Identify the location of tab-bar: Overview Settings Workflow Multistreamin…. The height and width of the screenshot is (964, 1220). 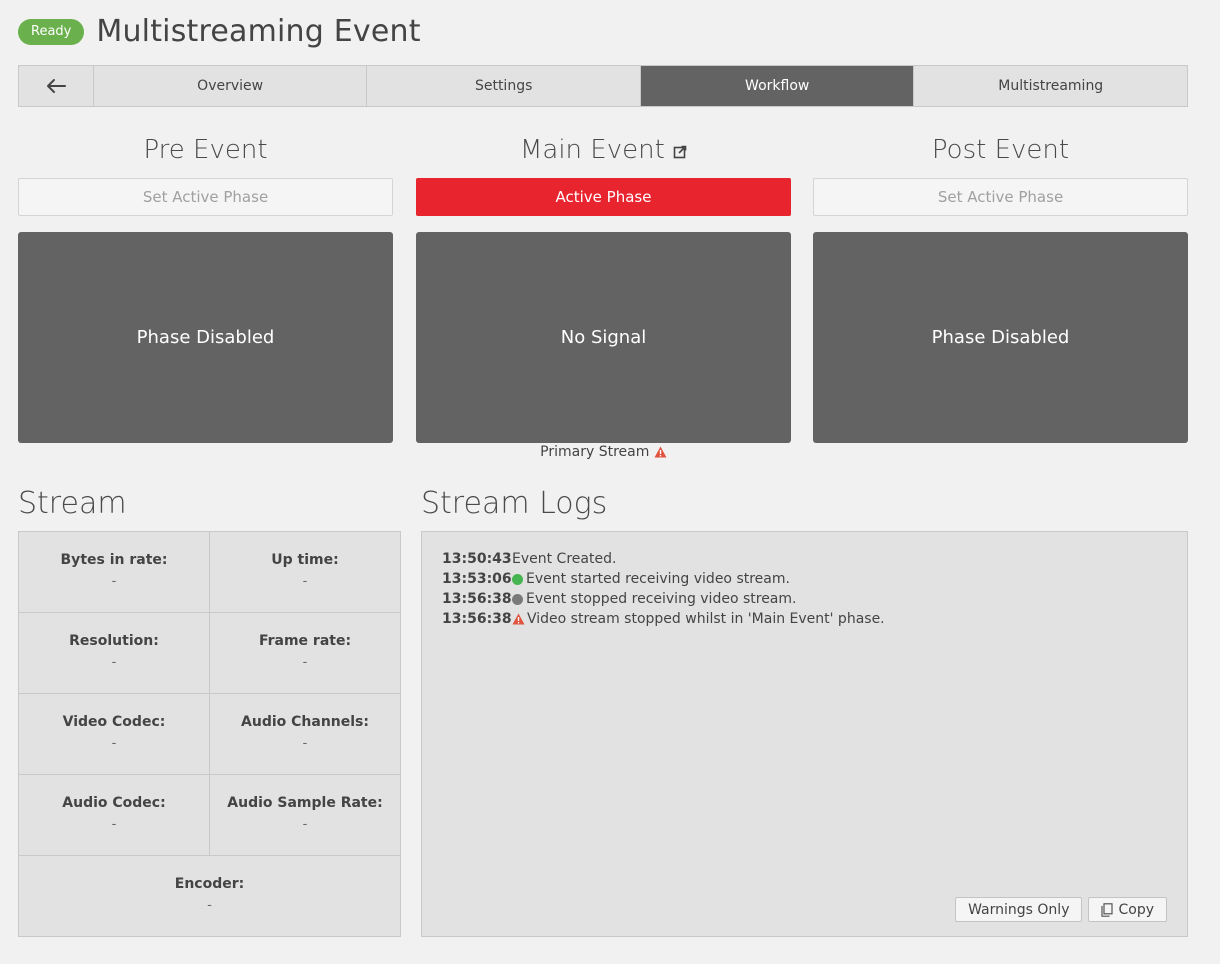
(603, 86).